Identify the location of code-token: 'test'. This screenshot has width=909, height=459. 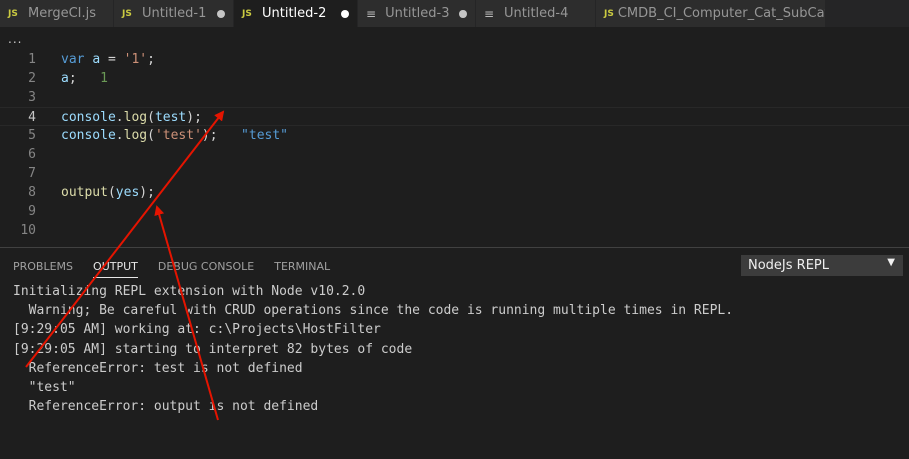
(178, 135).